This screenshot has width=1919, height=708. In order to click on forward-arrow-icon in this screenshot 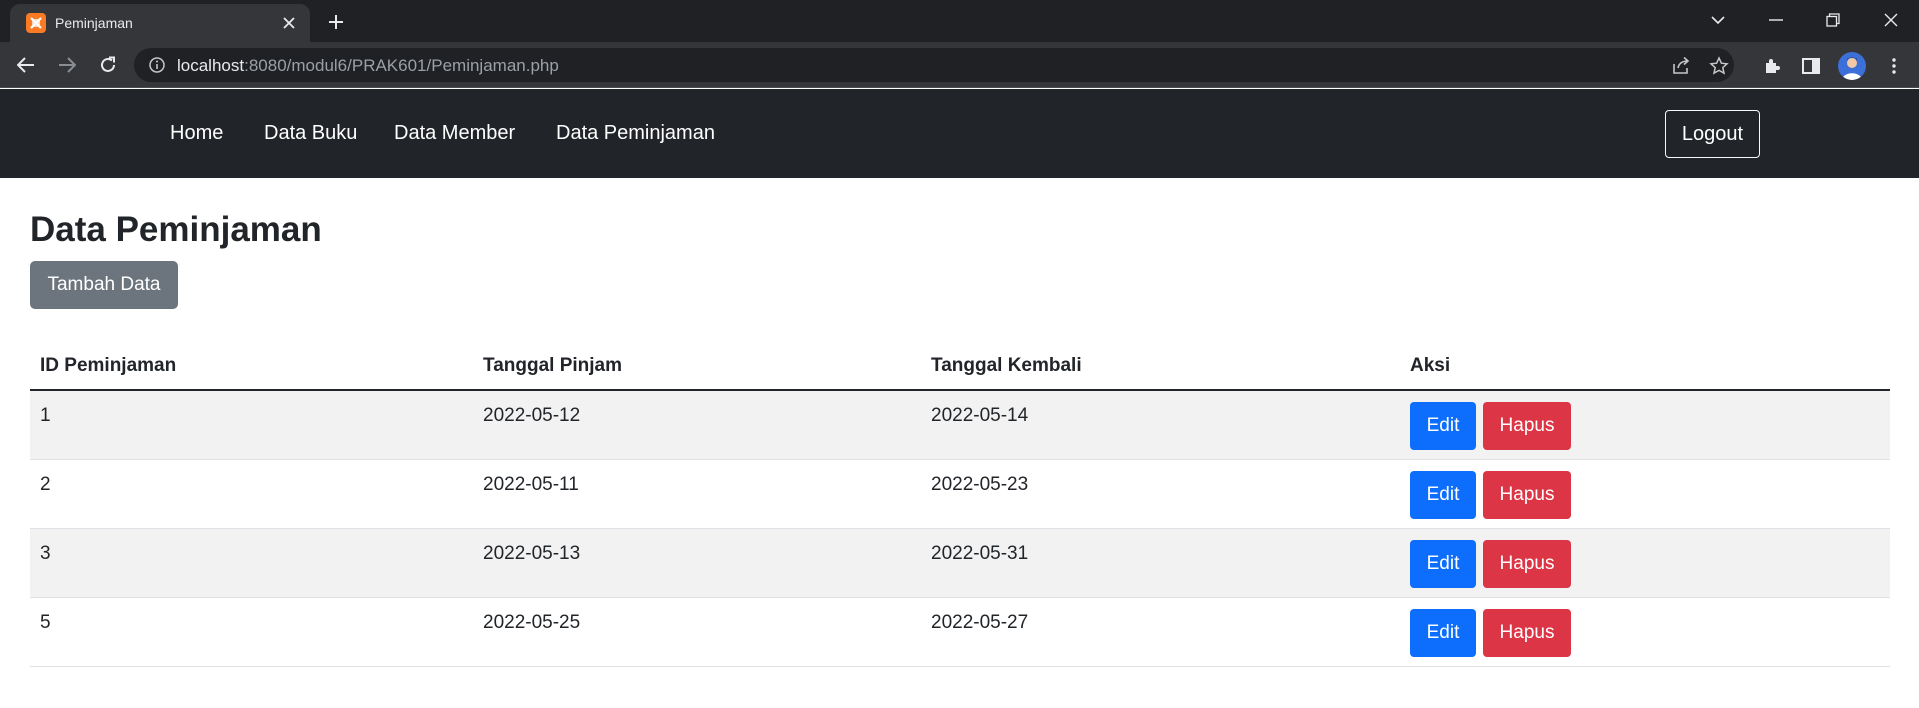, I will do `click(67, 65)`.